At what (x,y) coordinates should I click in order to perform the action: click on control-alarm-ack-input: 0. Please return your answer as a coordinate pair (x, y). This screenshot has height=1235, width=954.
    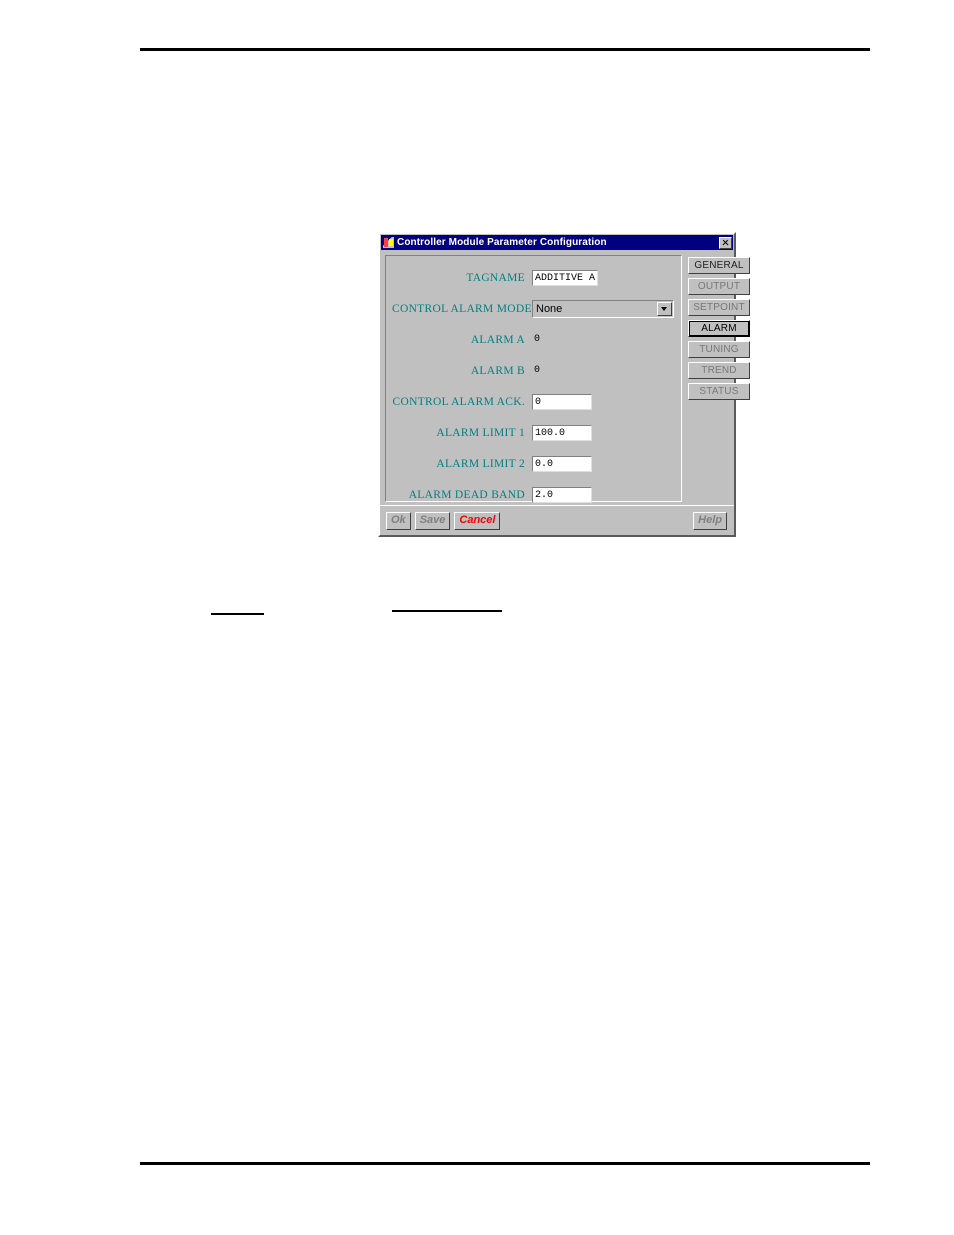
    Looking at the image, I should click on (562, 401).